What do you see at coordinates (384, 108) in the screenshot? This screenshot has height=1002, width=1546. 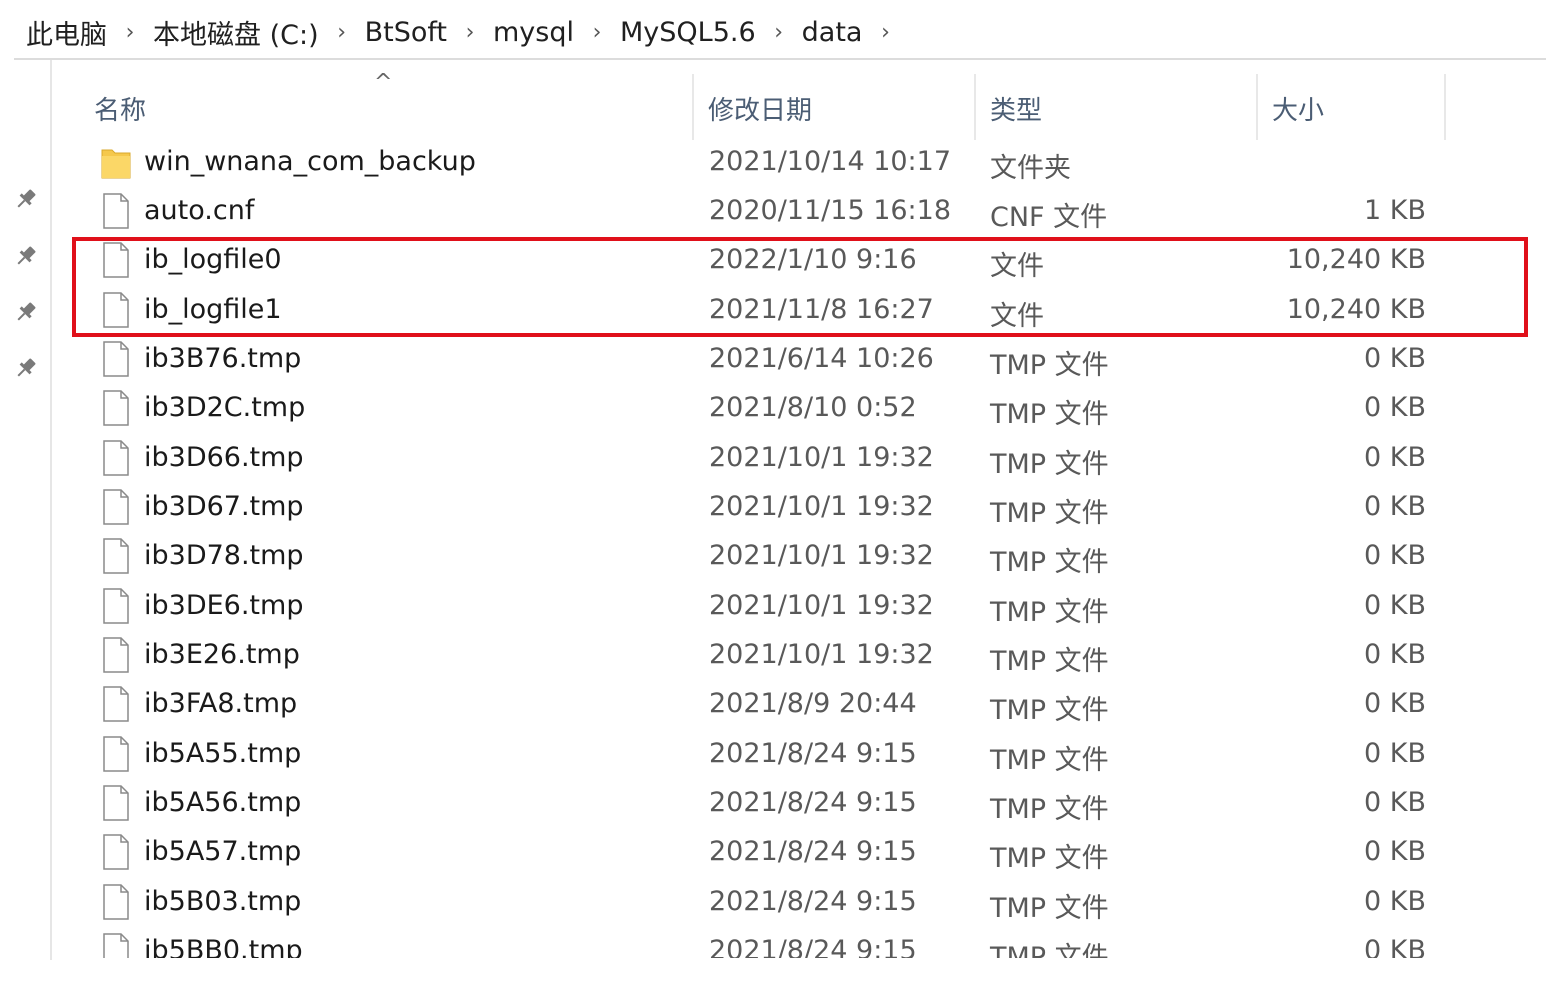 I see `column-header-name: 名称` at bounding box center [384, 108].